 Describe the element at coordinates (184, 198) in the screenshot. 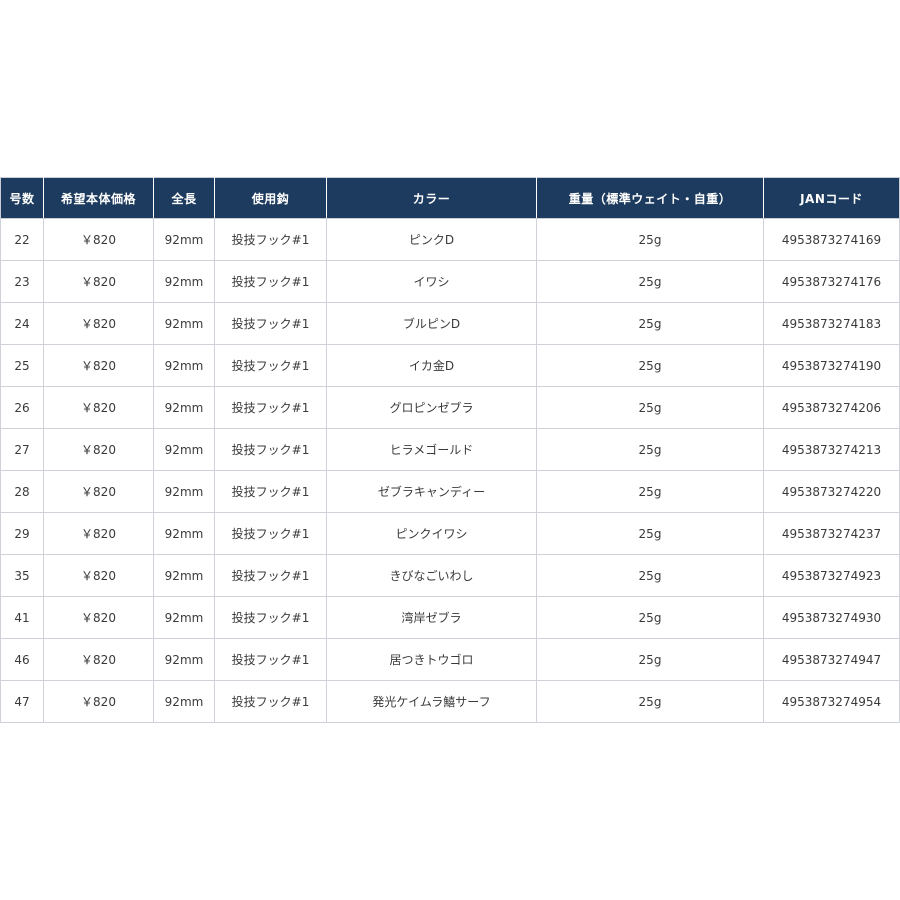

I see `header-length: 全長` at that location.